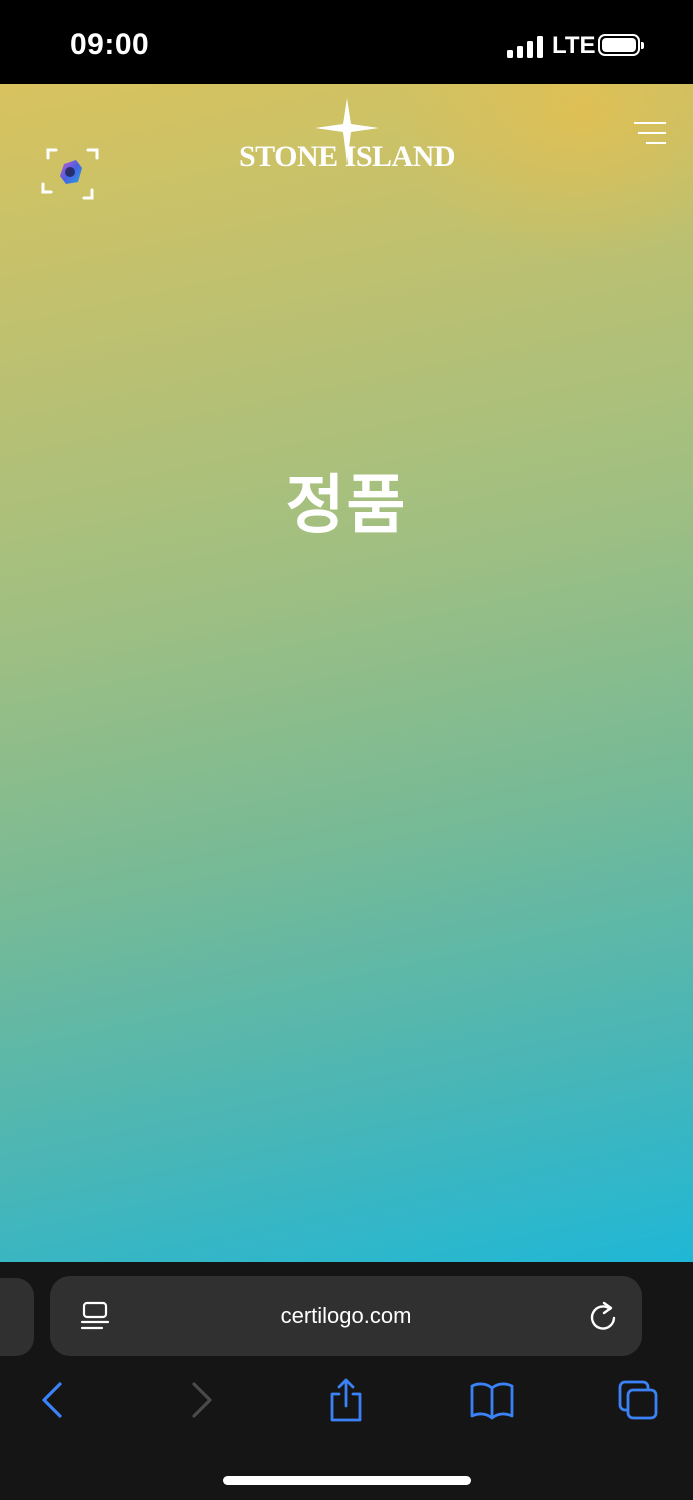 The width and height of the screenshot is (693, 1500). I want to click on menu-icon, so click(648, 135).